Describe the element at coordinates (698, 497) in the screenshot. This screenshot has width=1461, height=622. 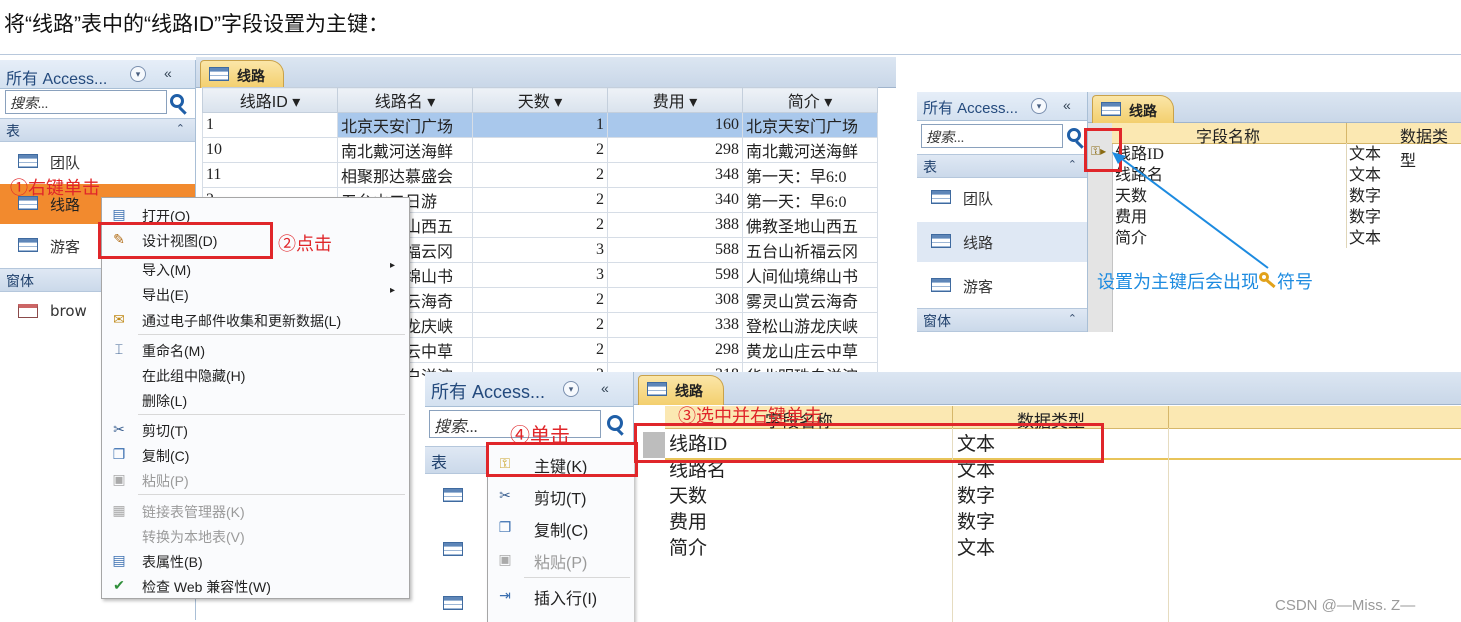
I see `field-name: 天数` at that location.